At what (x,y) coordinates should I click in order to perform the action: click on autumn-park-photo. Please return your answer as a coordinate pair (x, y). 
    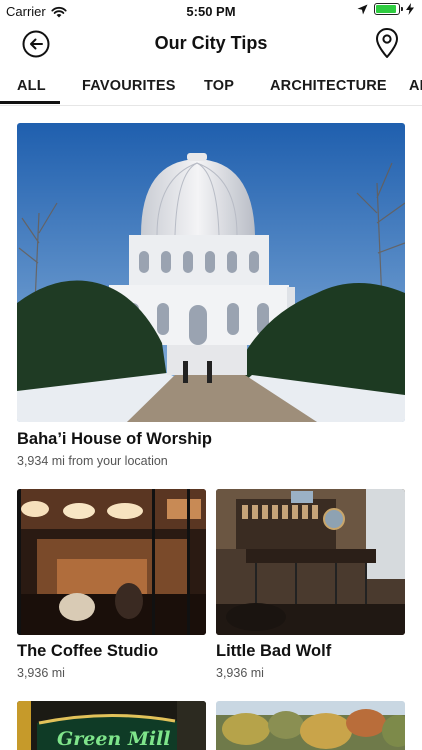
    Looking at the image, I should click on (310, 725).